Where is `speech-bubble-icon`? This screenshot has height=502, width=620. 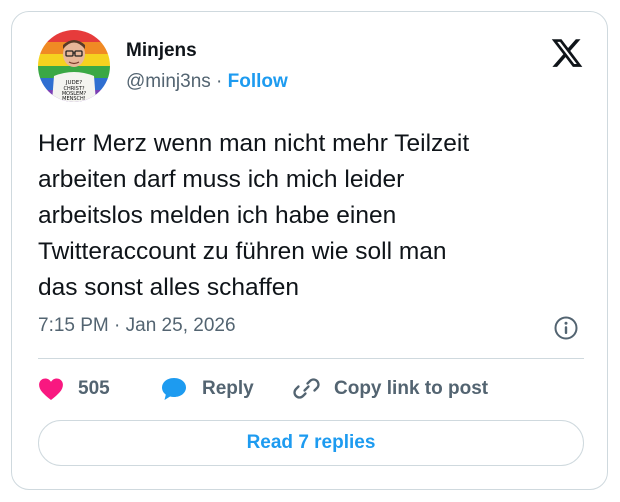 speech-bubble-icon is located at coordinates (174, 389).